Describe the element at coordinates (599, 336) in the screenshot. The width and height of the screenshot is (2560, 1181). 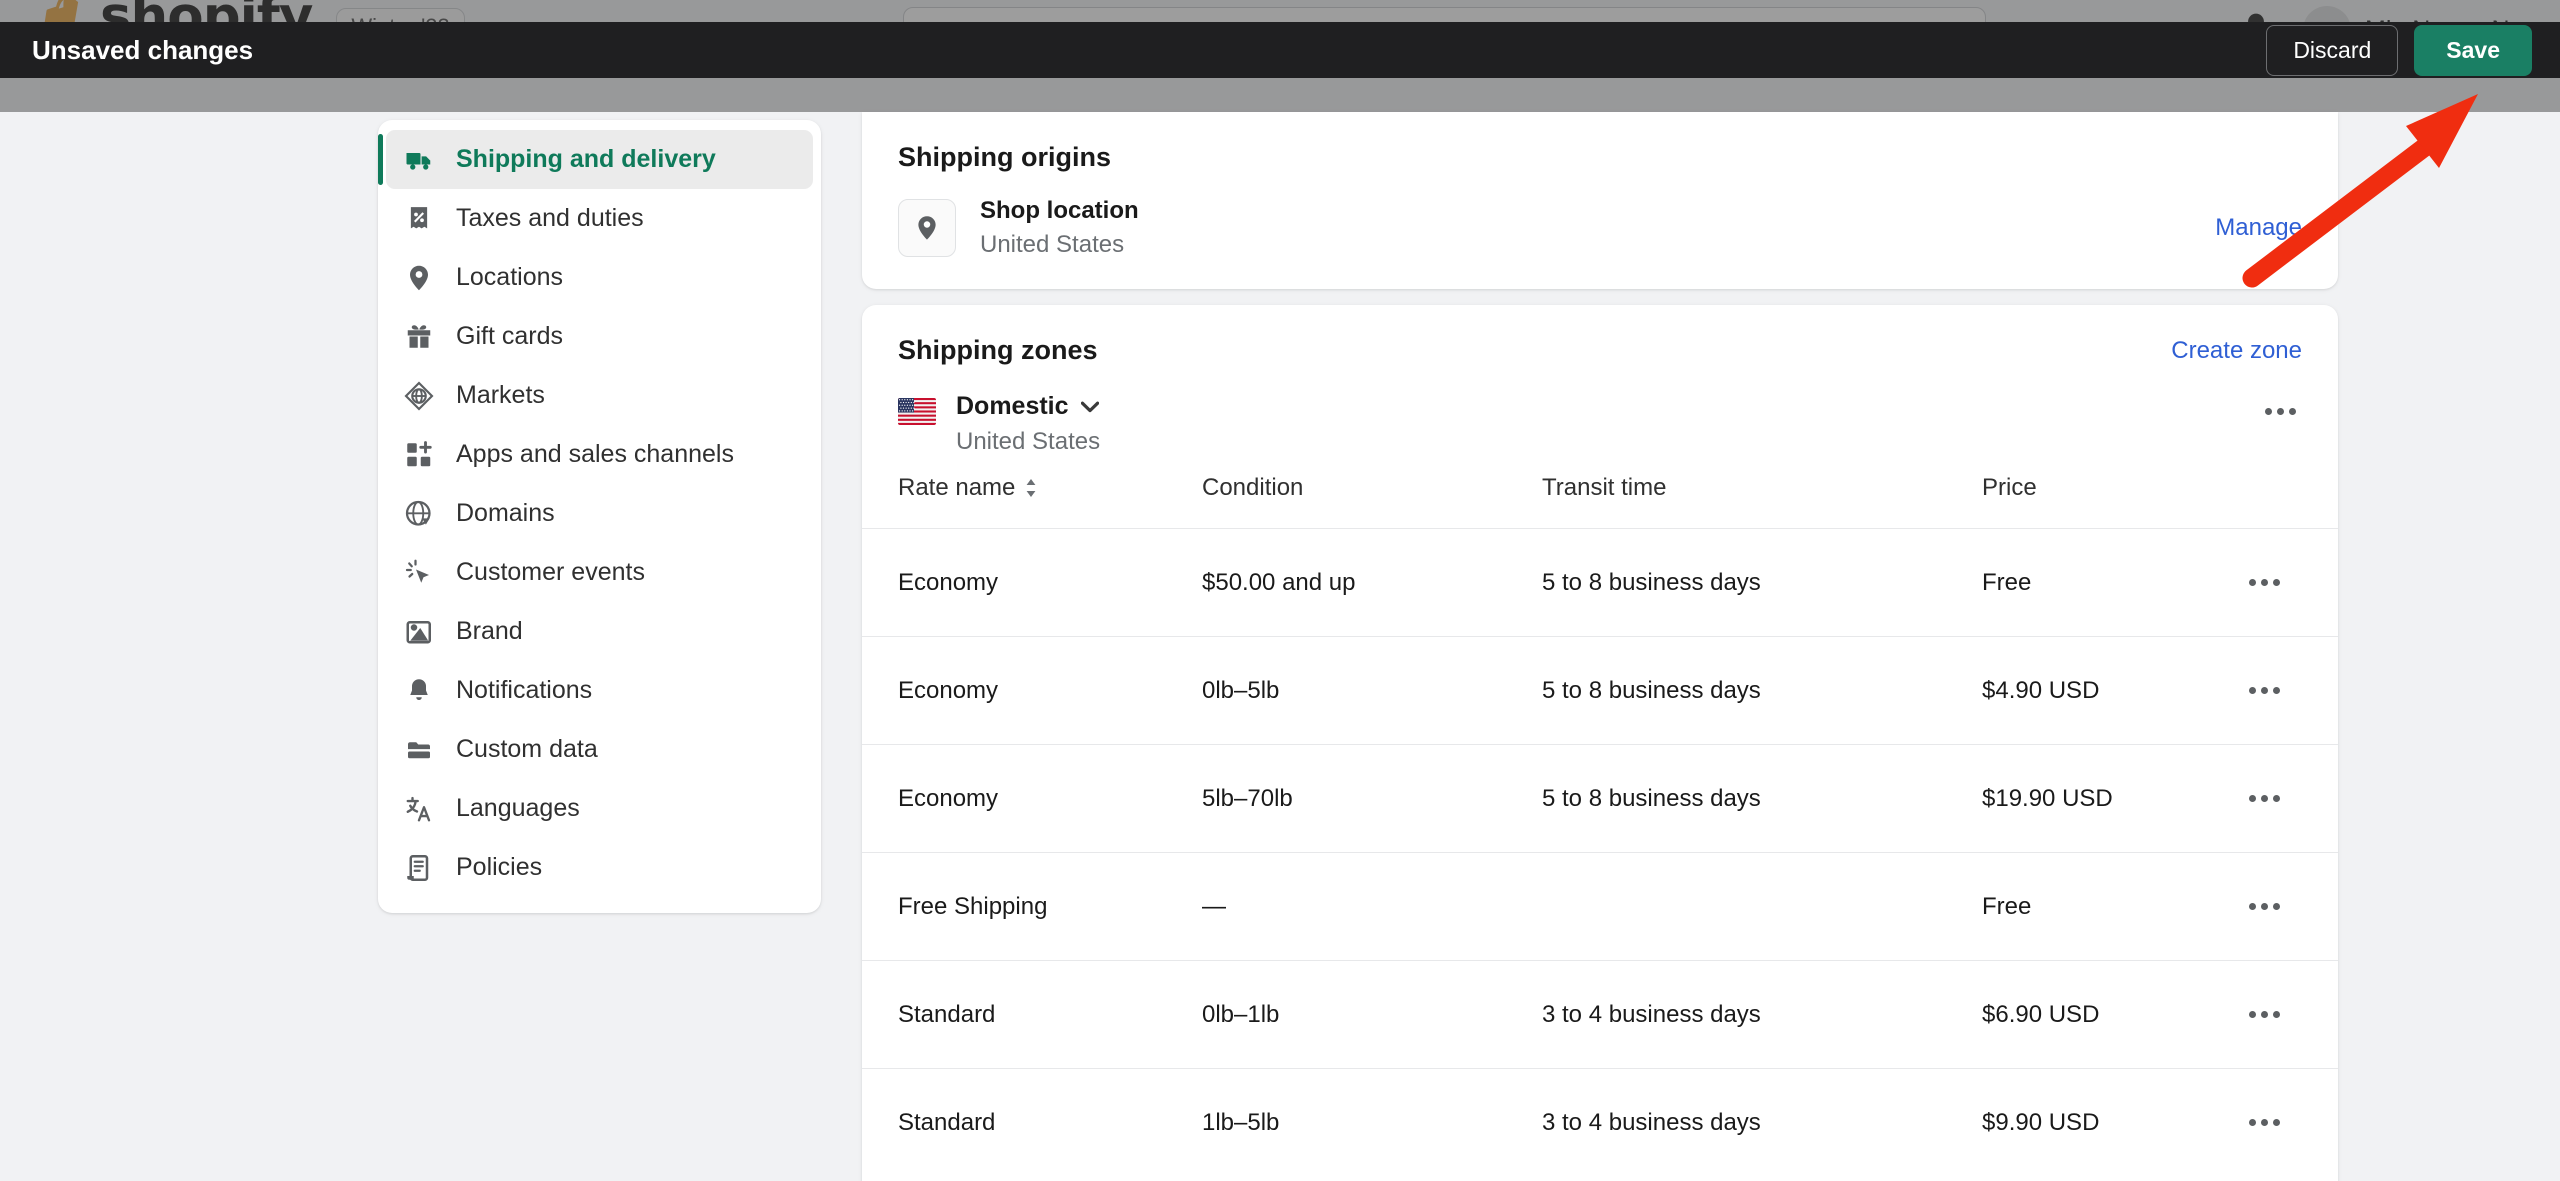
I see `sidebar-item-gift-cards: Gift cards` at that location.